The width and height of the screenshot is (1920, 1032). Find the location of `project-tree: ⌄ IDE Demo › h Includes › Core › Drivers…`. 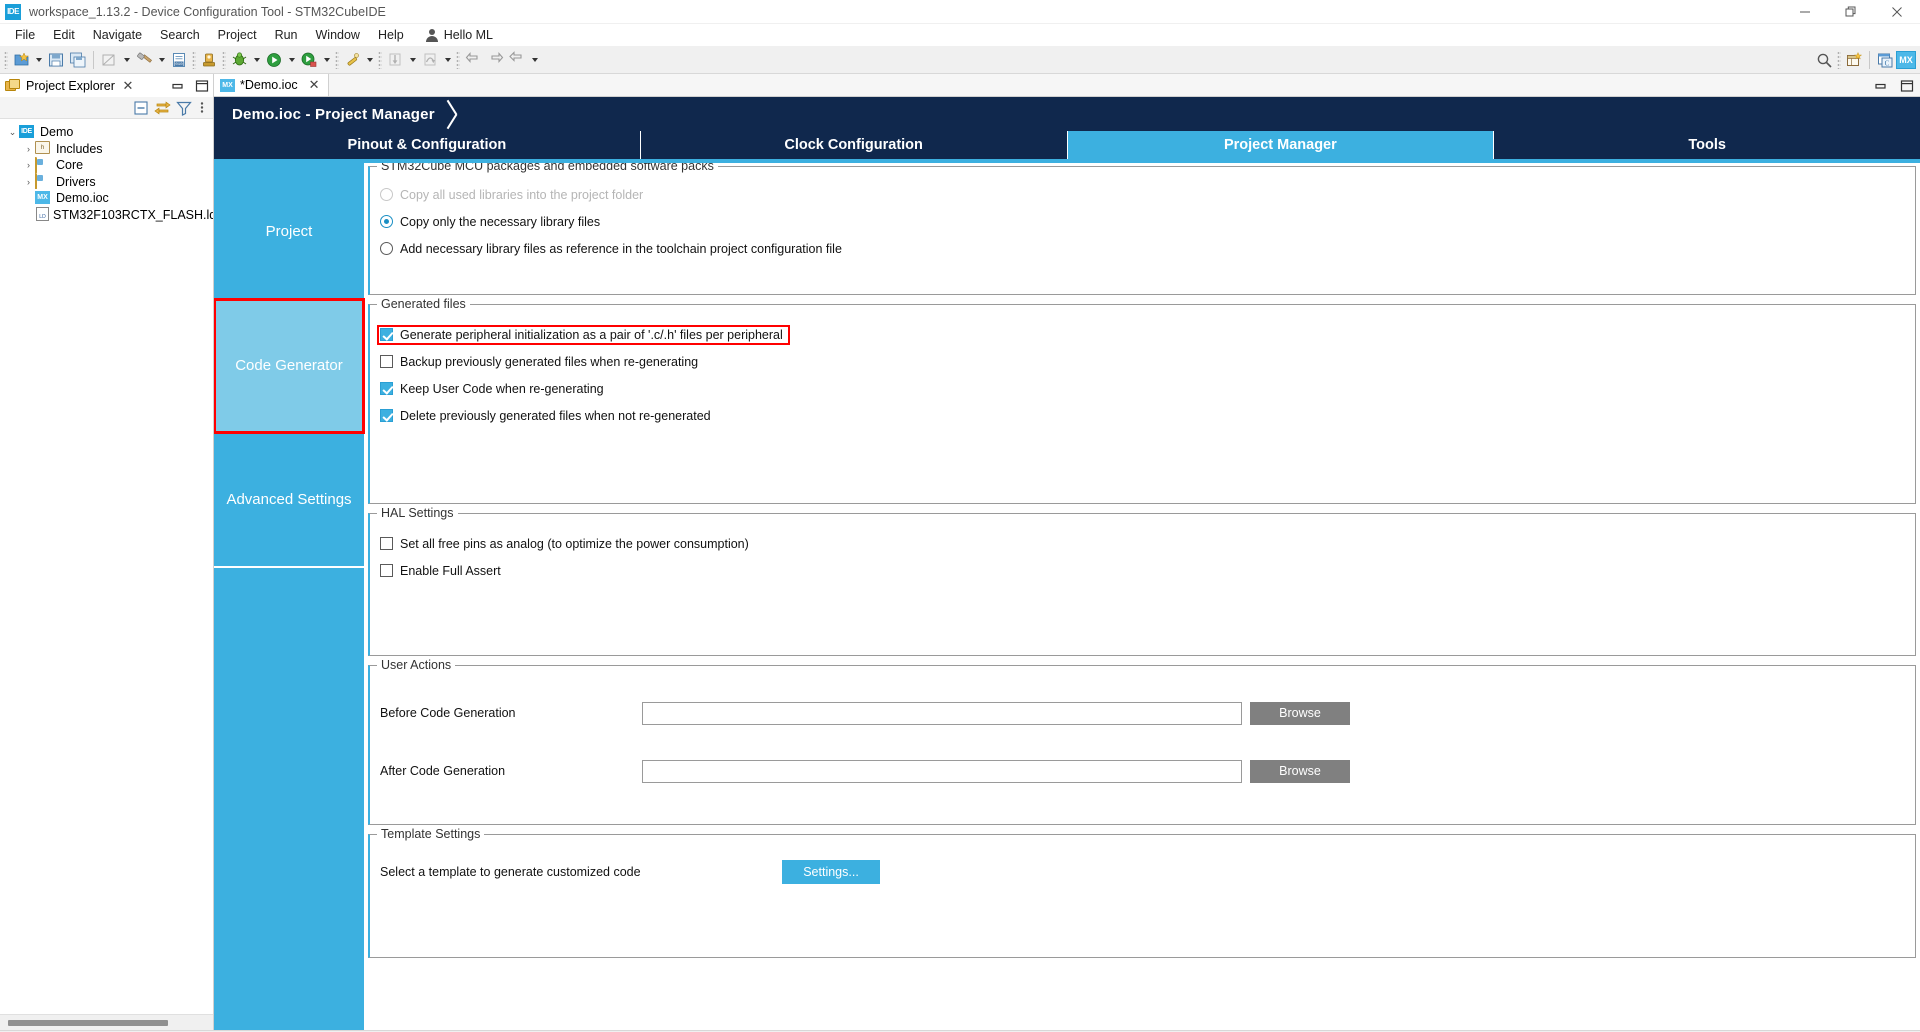

project-tree: ⌄ IDE Demo › h Includes › Core › Drivers… is located at coordinates (106, 566).